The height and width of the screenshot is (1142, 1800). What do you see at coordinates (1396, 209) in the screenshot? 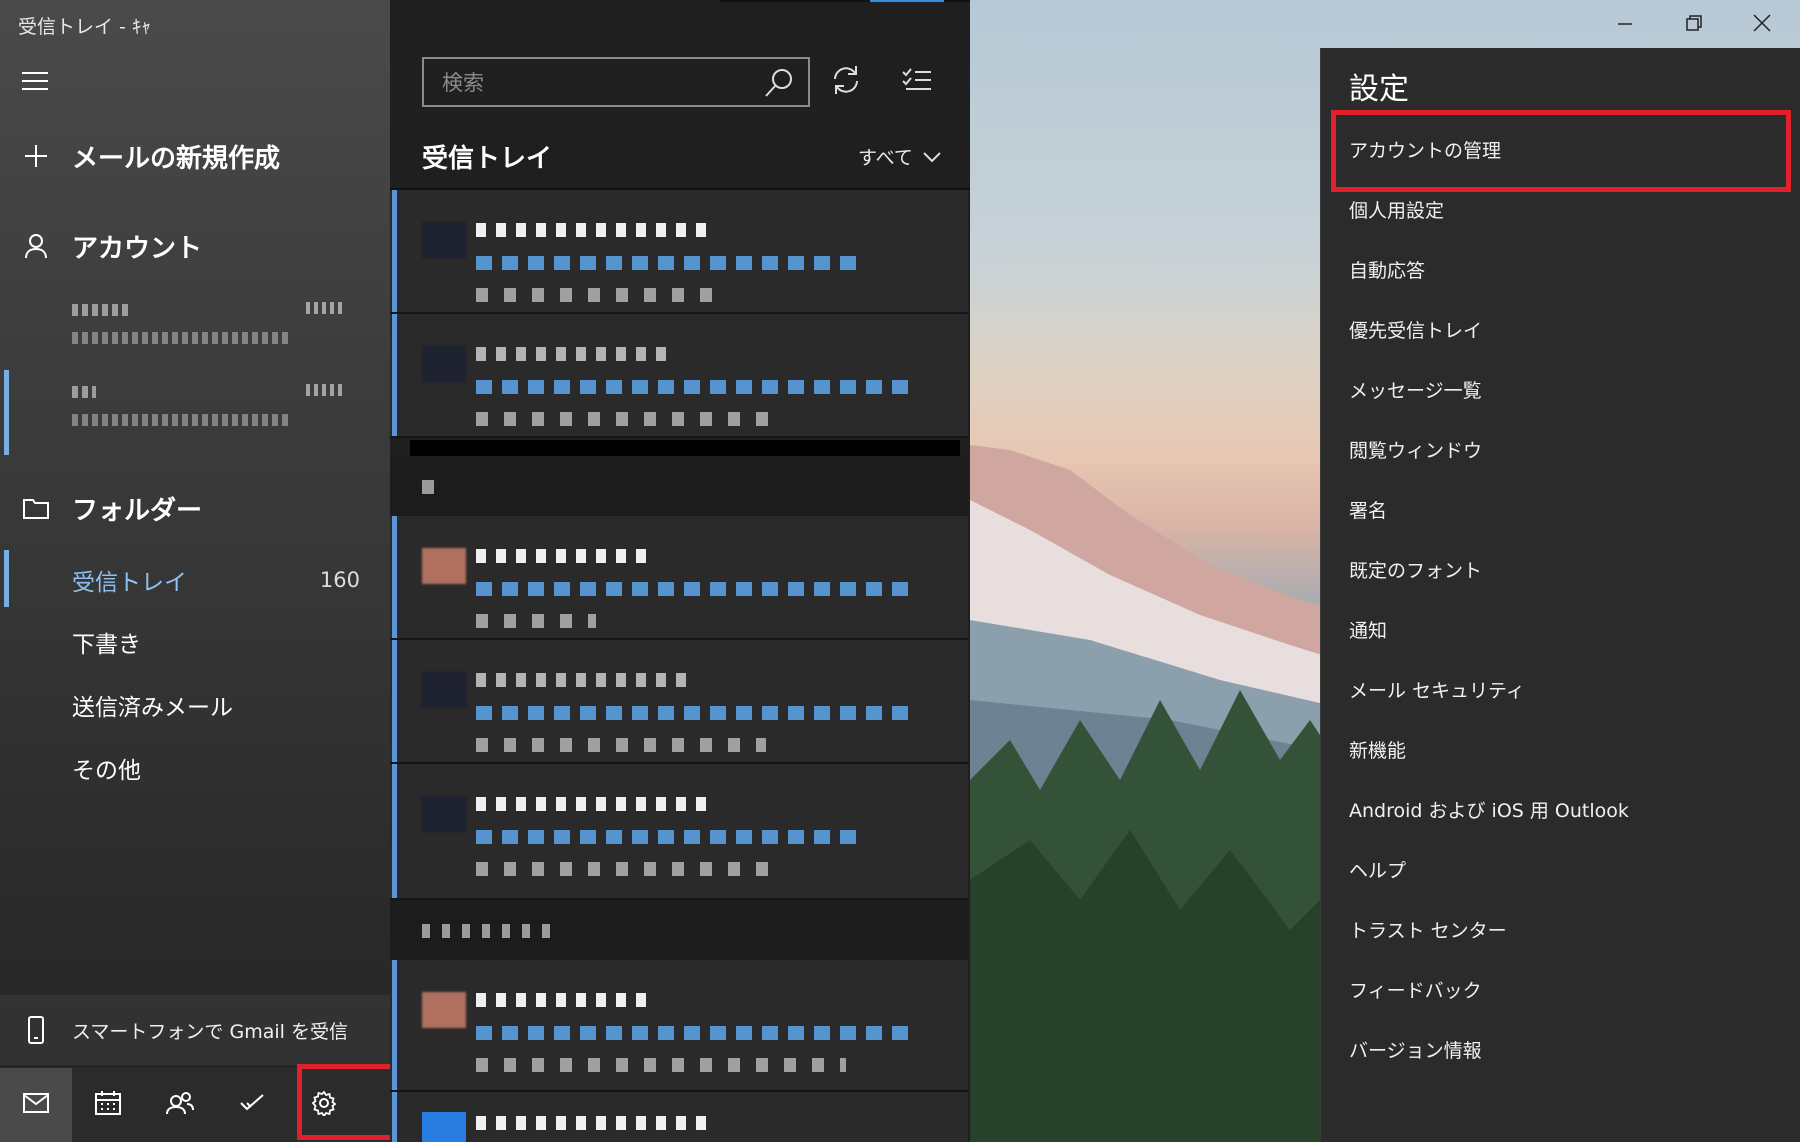
I see `settings-item-personalization: 個人用設定` at bounding box center [1396, 209].